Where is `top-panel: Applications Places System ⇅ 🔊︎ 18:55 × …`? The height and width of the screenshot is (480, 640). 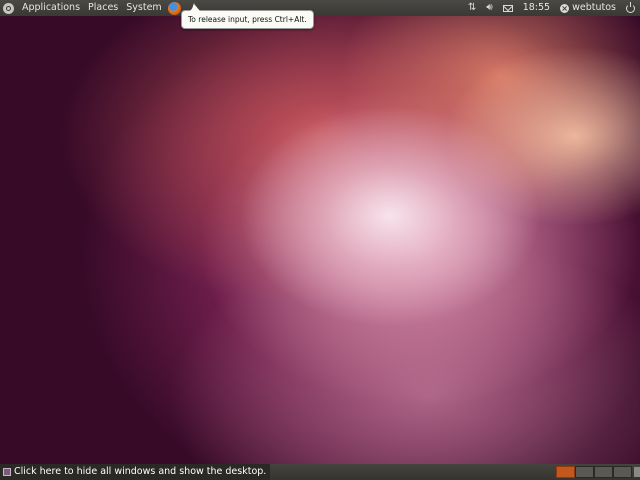
top-panel: Applications Places System ⇅ 🔊︎ 18:55 × … is located at coordinates (320, 8).